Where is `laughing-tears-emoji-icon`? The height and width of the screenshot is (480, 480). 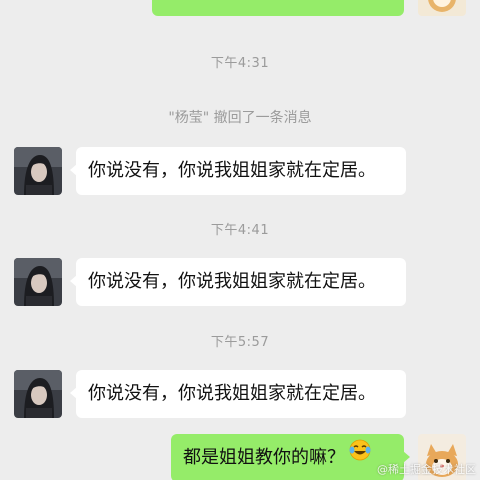 laughing-tears-emoji-icon is located at coordinates (360, 456).